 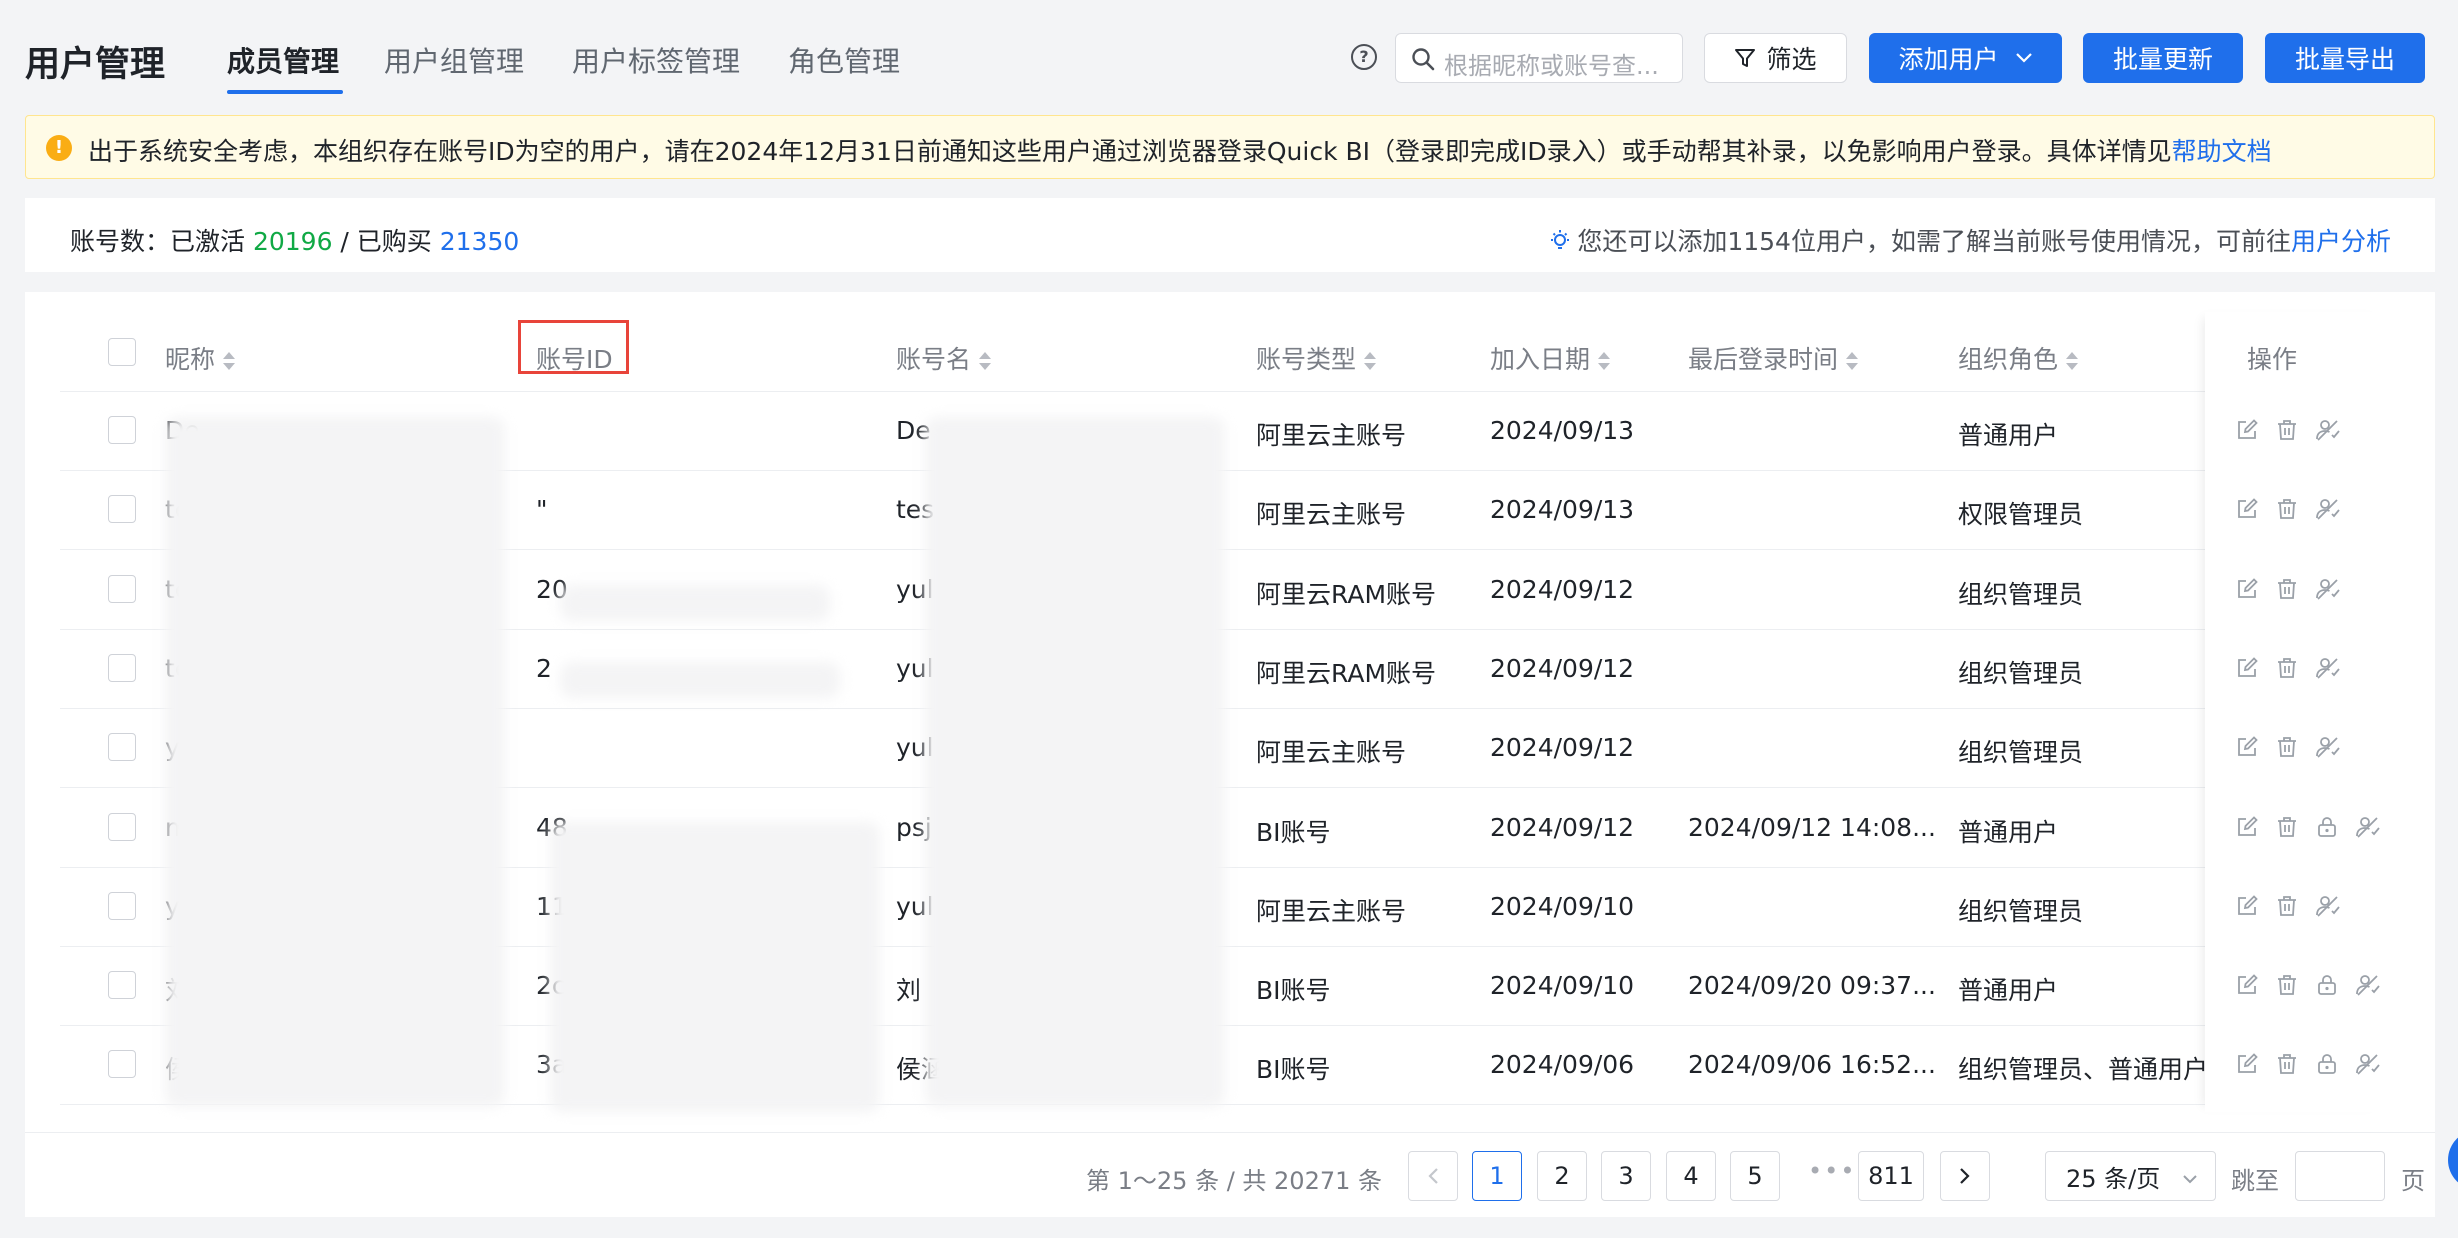 What do you see at coordinates (454, 60) in the screenshot?
I see `tab-user-groups: 用户组管理` at bounding box center [454, 60].